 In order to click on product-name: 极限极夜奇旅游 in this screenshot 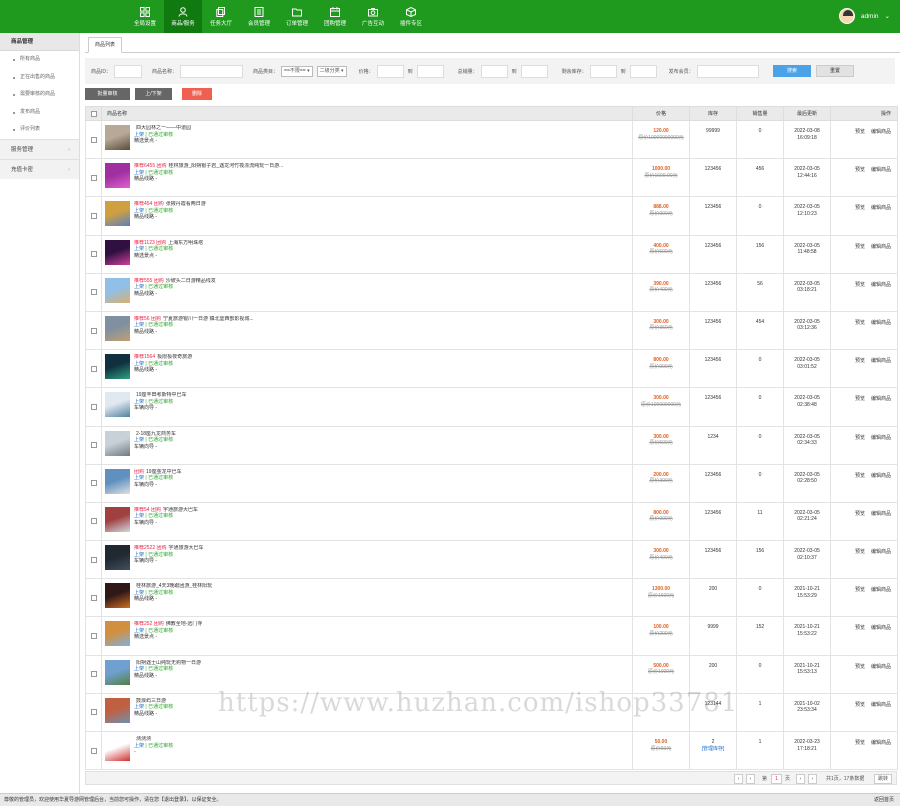, I will do `click(174, 357)`.